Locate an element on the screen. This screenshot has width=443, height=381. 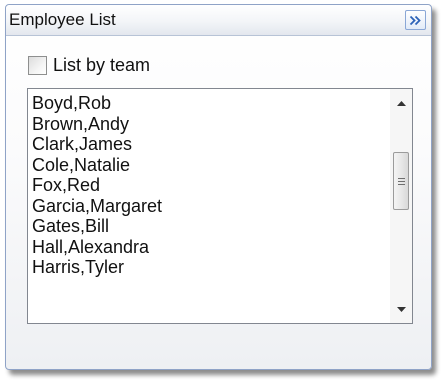
scroll-up-button is located at coordinates (401, 103).